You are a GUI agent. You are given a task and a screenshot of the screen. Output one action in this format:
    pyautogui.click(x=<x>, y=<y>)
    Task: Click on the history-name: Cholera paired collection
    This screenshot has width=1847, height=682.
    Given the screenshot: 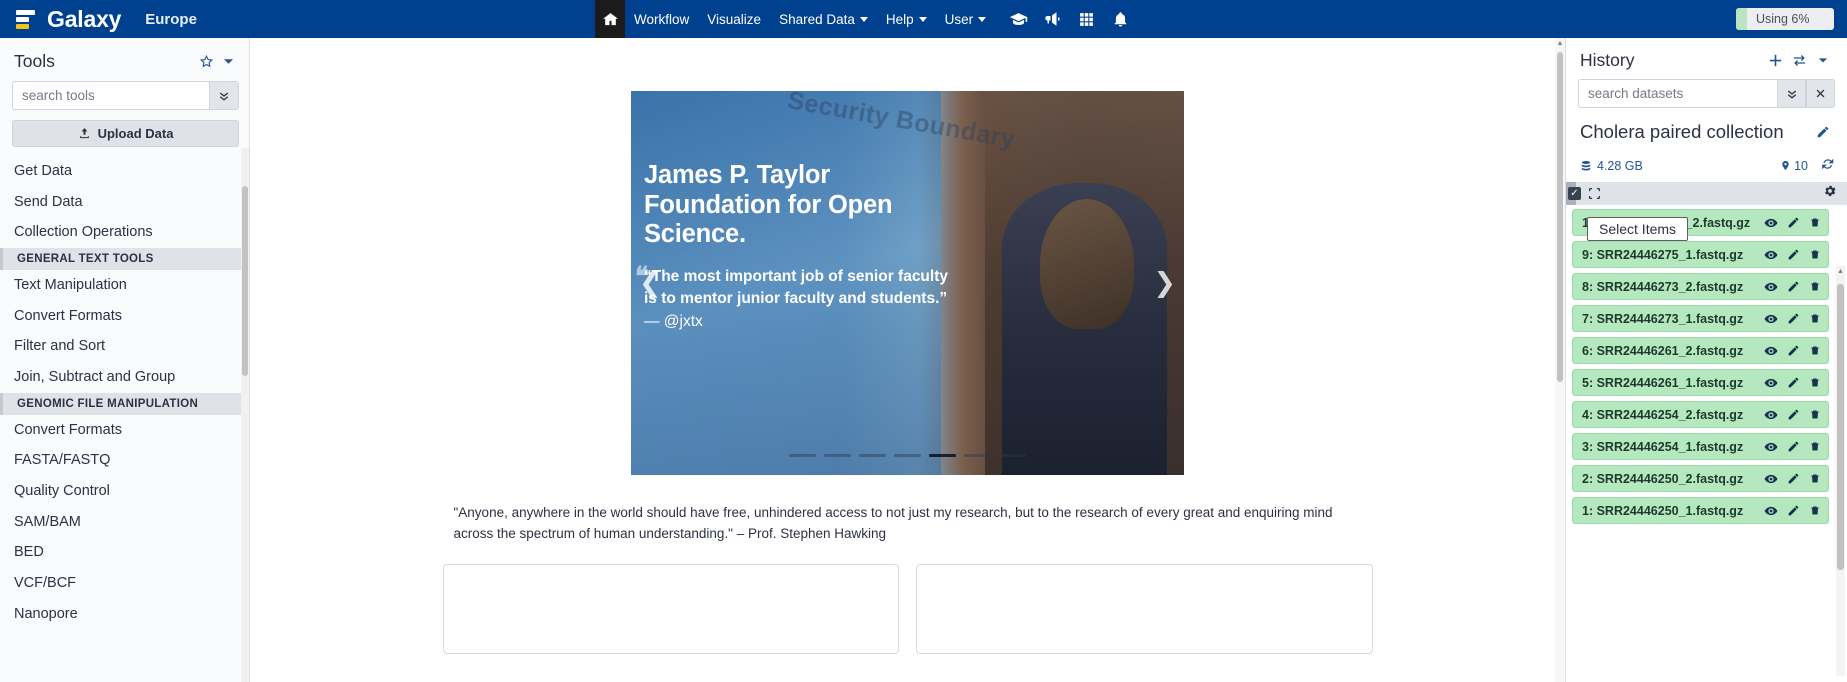 What is the action you would take?
    pyautogui.click(x=1691, y=131)
    